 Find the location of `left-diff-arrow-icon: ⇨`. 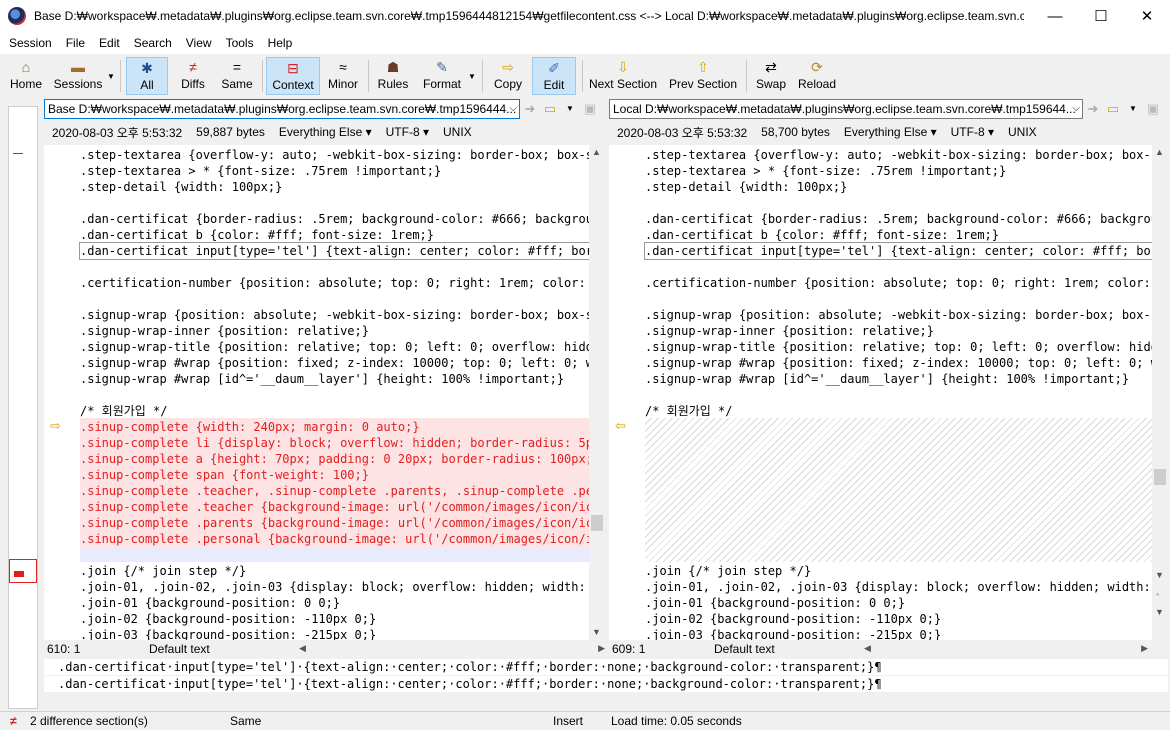

left-diff-arrow-icon: ⇨ is located at coordinates (55, 426).